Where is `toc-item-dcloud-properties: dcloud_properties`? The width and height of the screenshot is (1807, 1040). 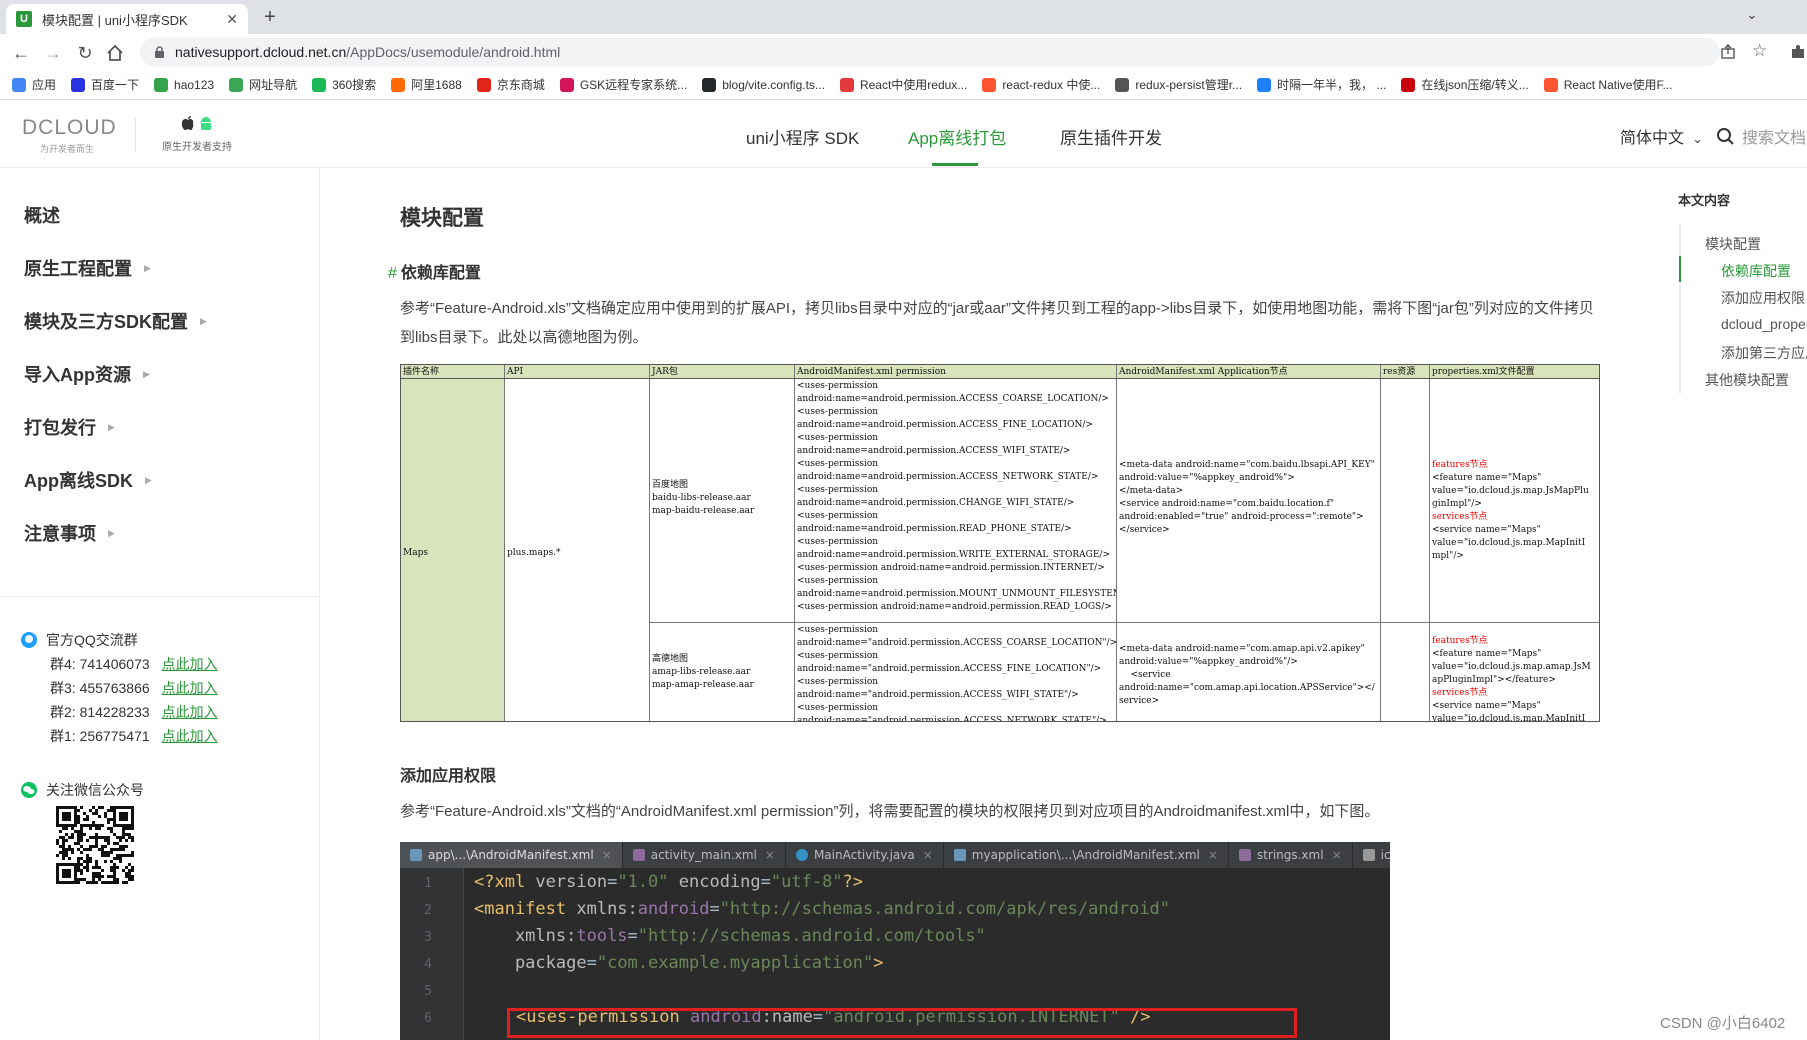
toc-item-dcloud-properties: dcloud_properties is located at coordinates (1764, 324).